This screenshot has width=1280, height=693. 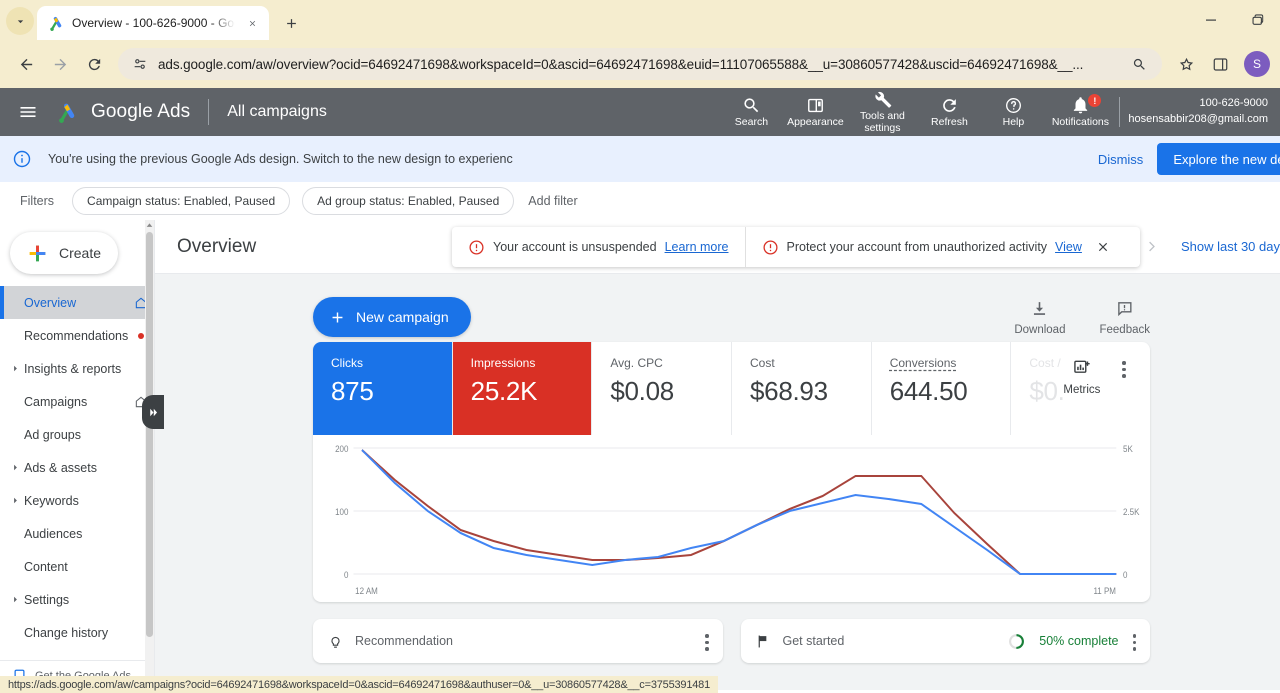 What do you see at coordinates (46, 566) in the screenshot?
I see `sidebar-item-label: Content` at bounding box center [46, 566].